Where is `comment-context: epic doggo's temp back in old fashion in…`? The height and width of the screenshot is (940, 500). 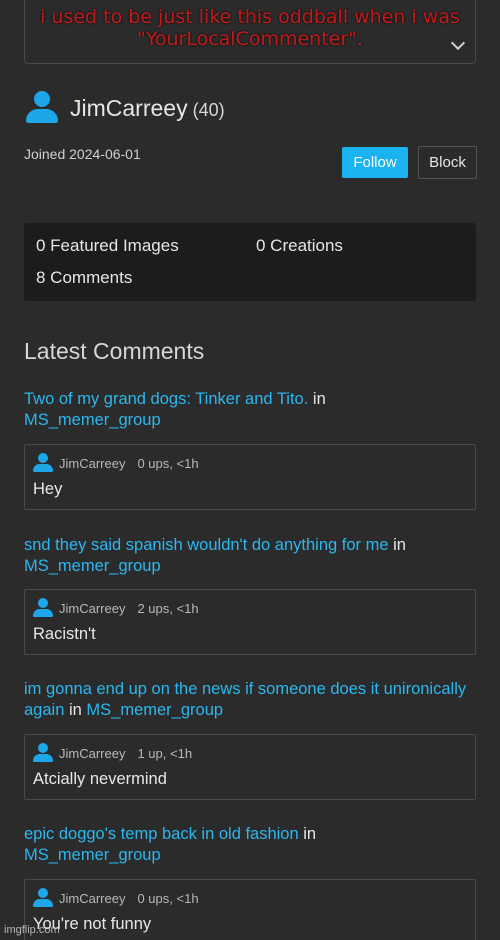 comment-context: epic doggo's temp back in old fashion in… is located at coordinates (250, 845).